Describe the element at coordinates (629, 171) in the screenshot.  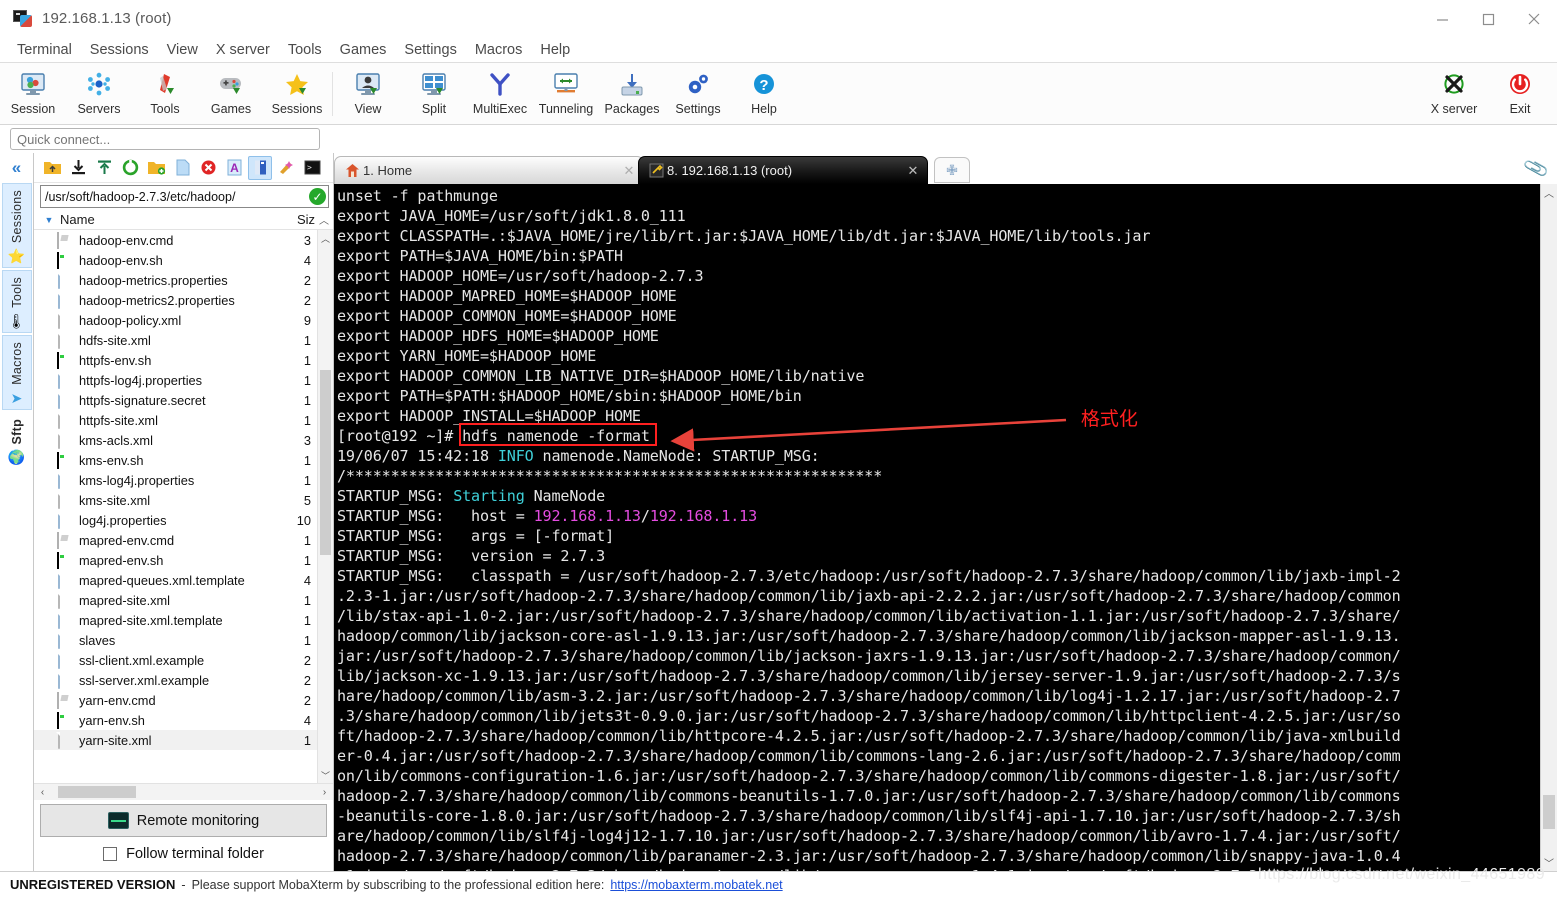
I see `tab-home-close-icon: ✕` at that location.